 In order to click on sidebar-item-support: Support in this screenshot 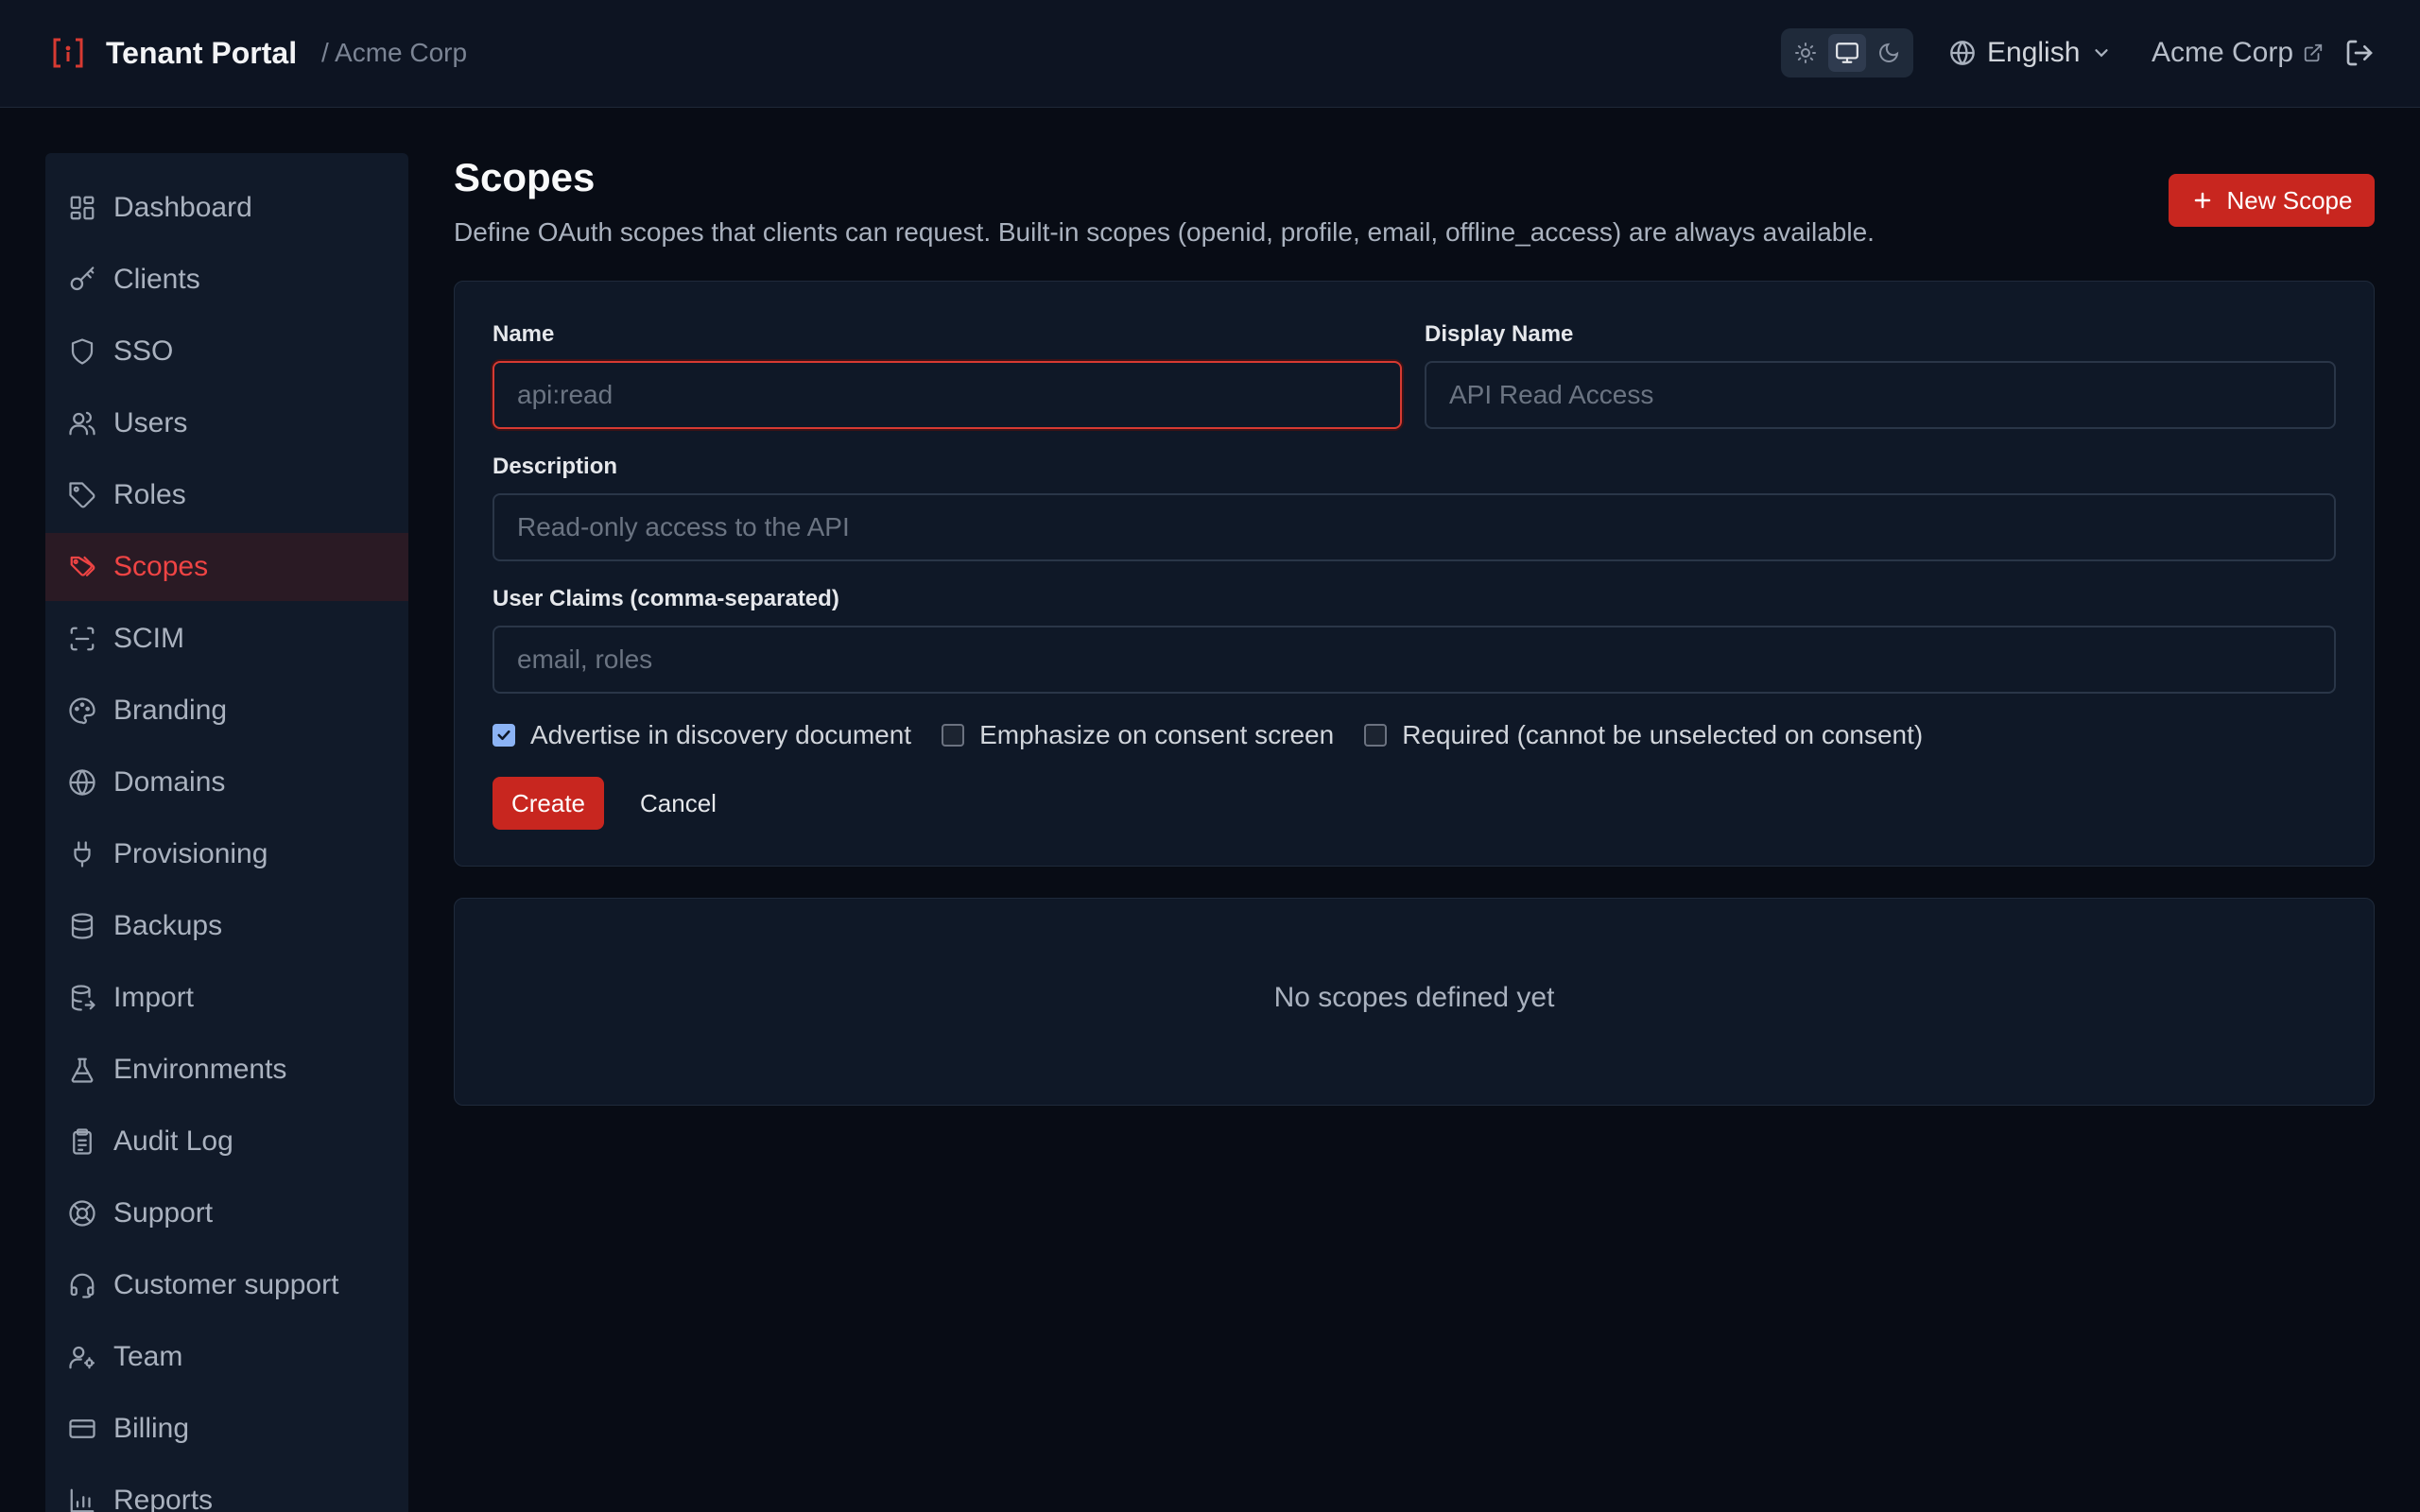, I will do `click(226, 1213)`.